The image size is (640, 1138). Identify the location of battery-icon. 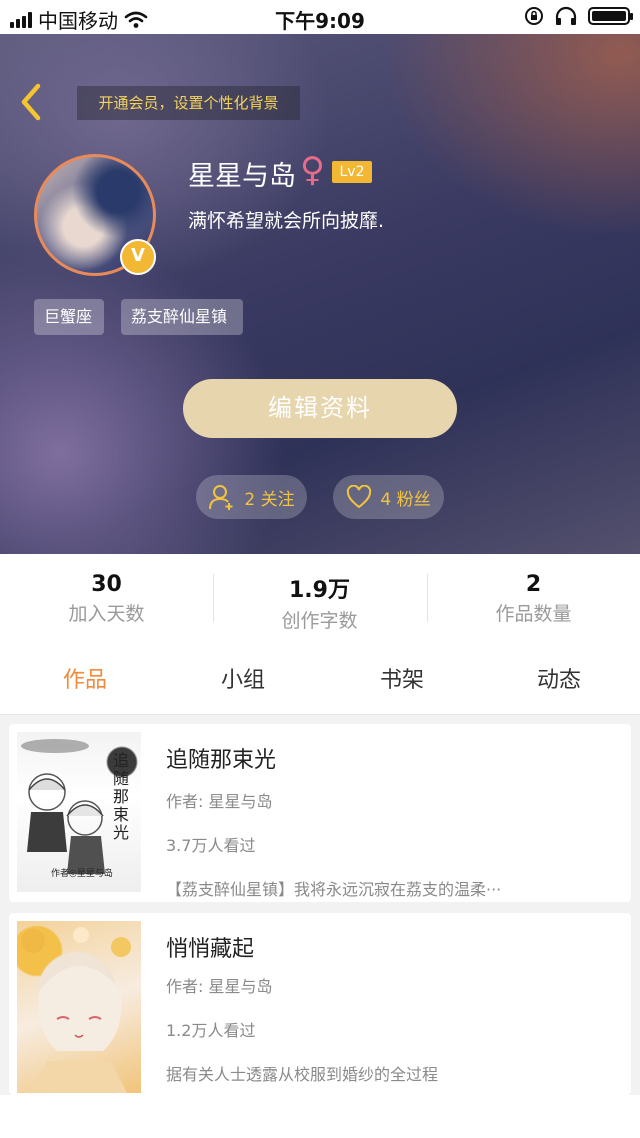
(610, 16).